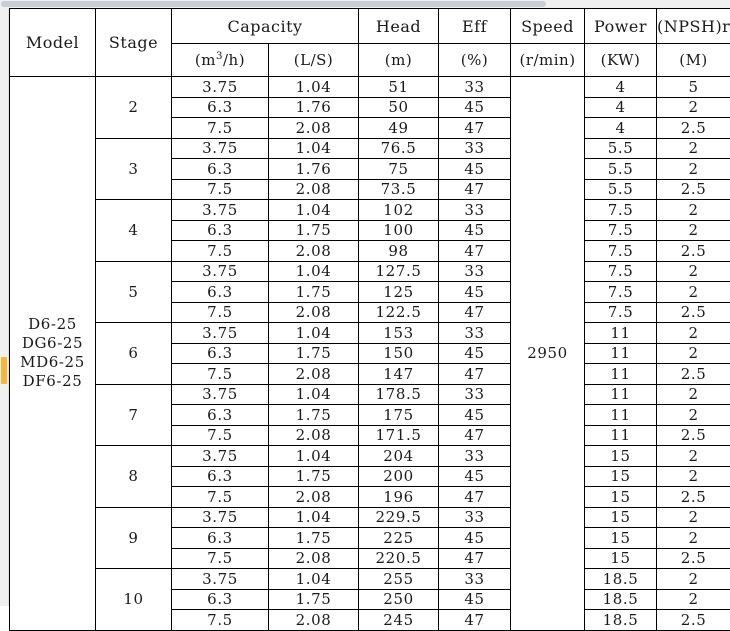 This screenshot has height=631, width=730. Describe the element at coordinates (370, 579) in the screenshot. I see `table-row: 103.751.042553318.52` at that location.